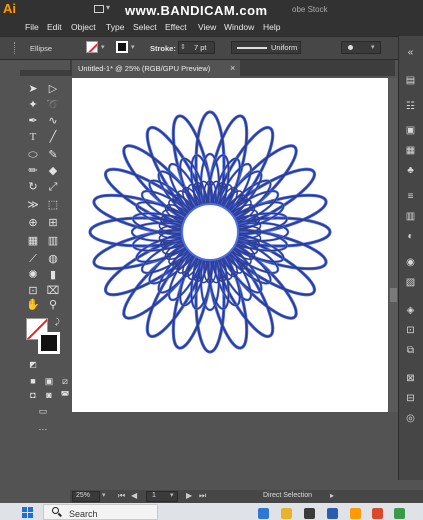  Describe the element at coordinates (410, 52) in the screenshot. I see `collapse-panels-icon: «` at that location.